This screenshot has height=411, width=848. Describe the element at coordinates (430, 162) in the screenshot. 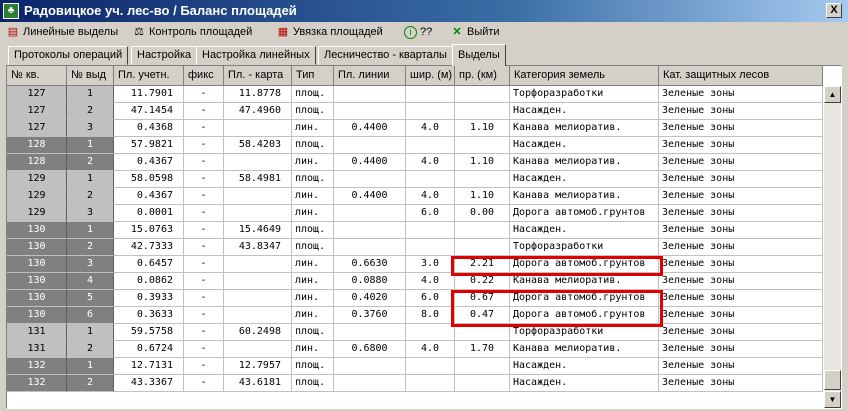

I see `cell-width: 4.0` at that location.